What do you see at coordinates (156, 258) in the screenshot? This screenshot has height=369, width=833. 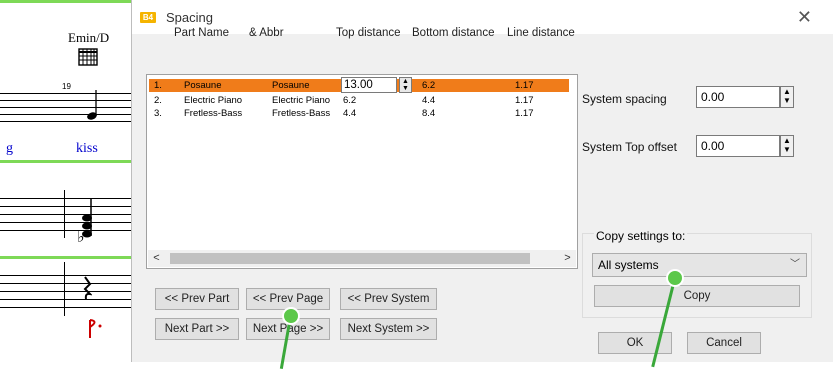 I see `scroll-left-icon: <` at bounding box center [156, 258].